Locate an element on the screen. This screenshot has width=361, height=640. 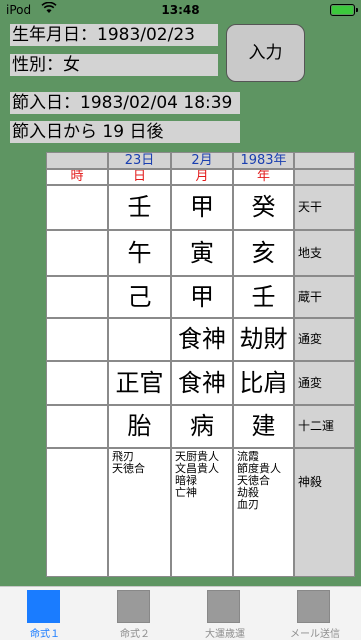
tab-bar: 命式１ 命式２ 大運歳運 メール送信 is located at coordinates (180, 613).